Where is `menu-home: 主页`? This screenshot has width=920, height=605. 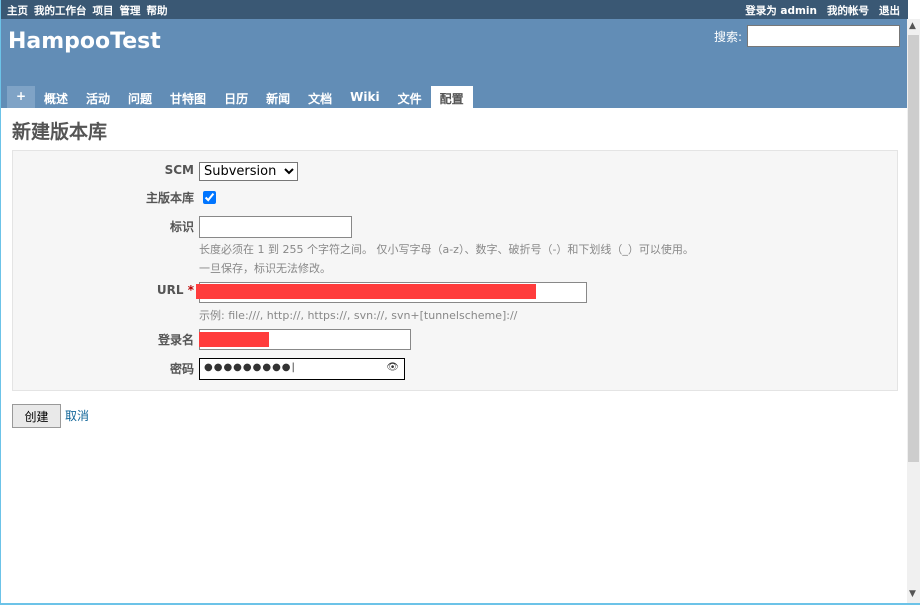
menu-home: 主页 is located at coordinates (17, 11).